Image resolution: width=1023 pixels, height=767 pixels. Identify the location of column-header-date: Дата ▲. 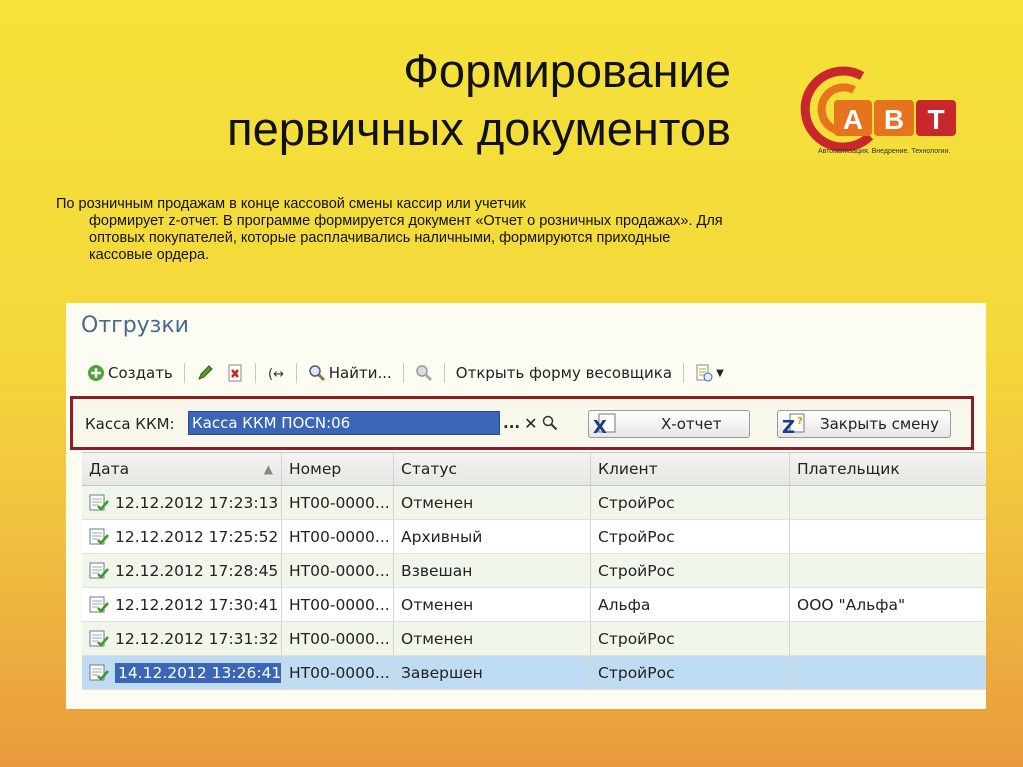
(182, 469).